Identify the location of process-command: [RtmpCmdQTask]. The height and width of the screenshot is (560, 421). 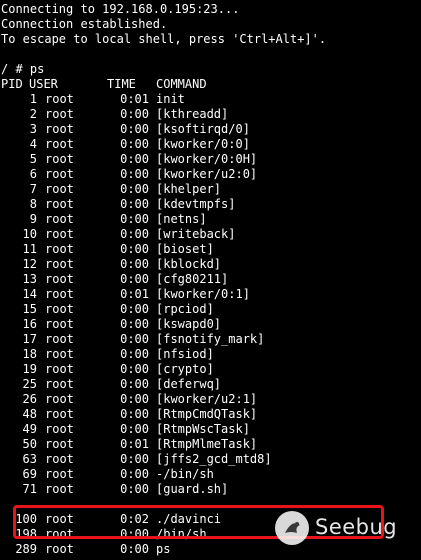
(207, 414).